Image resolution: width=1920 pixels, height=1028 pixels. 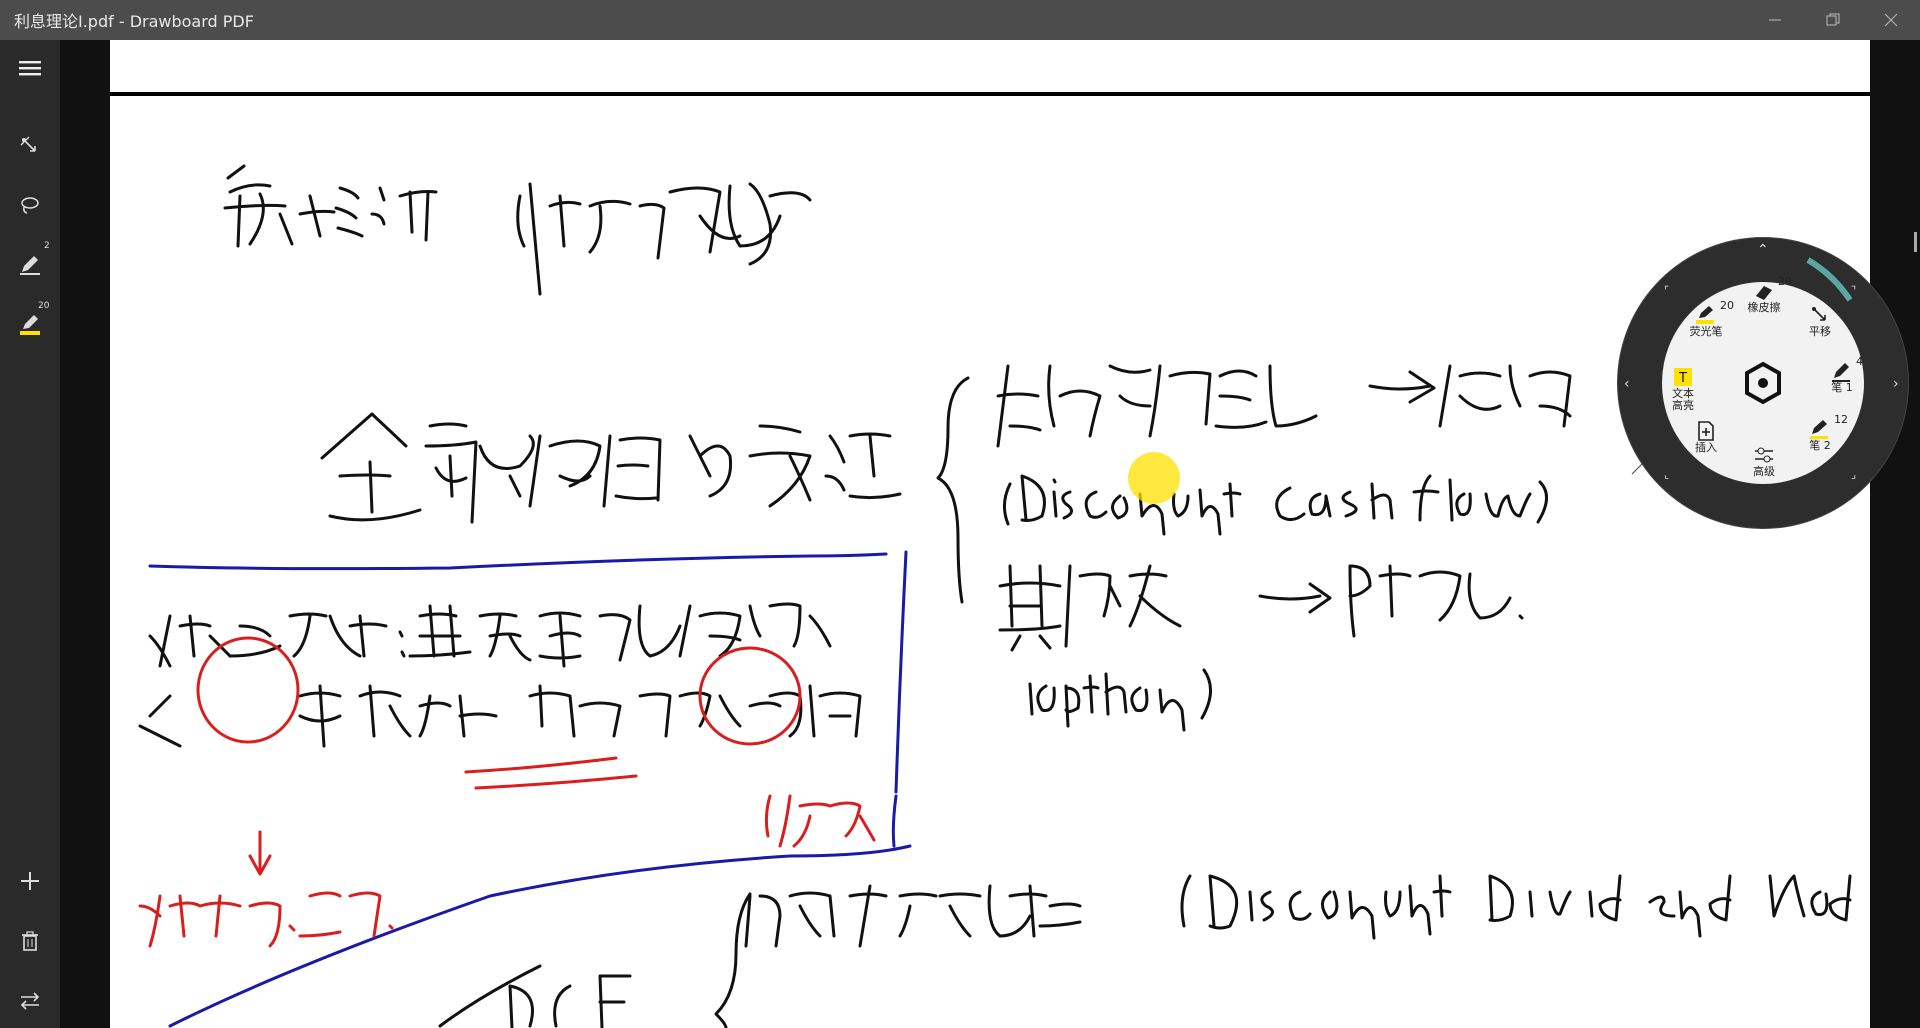 What do you see at coordinates (1764, 471) in the screenshot?
I see `advanced-label: 高级` at bounding box center [1764, 471].